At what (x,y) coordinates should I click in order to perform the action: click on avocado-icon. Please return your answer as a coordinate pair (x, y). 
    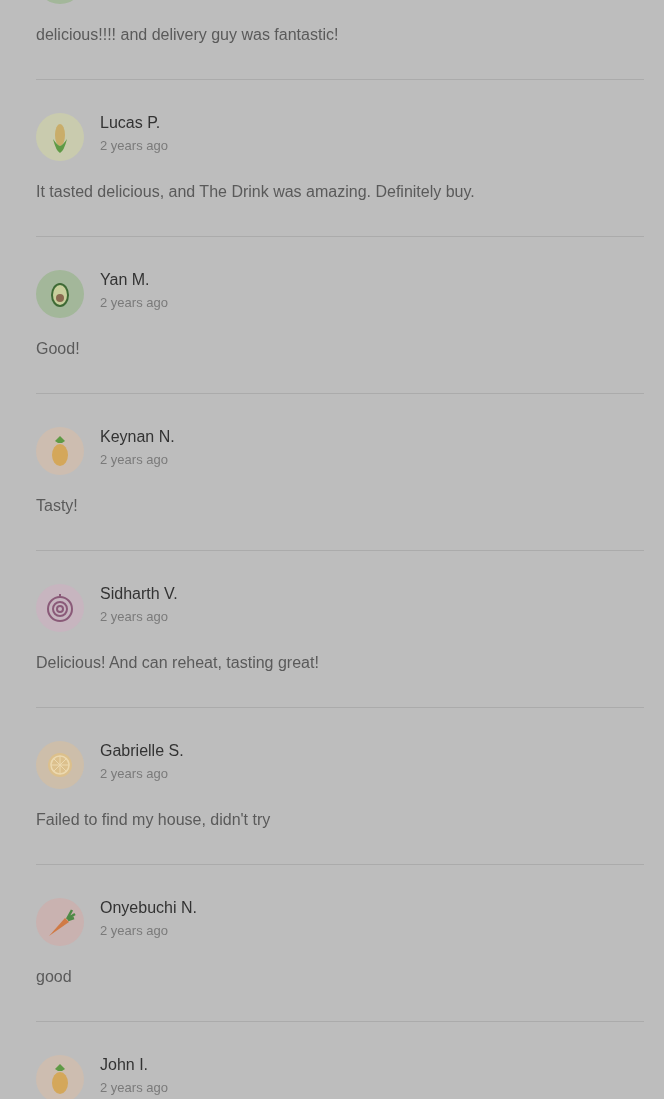
    Looking at the image, I should click on (60, 294).